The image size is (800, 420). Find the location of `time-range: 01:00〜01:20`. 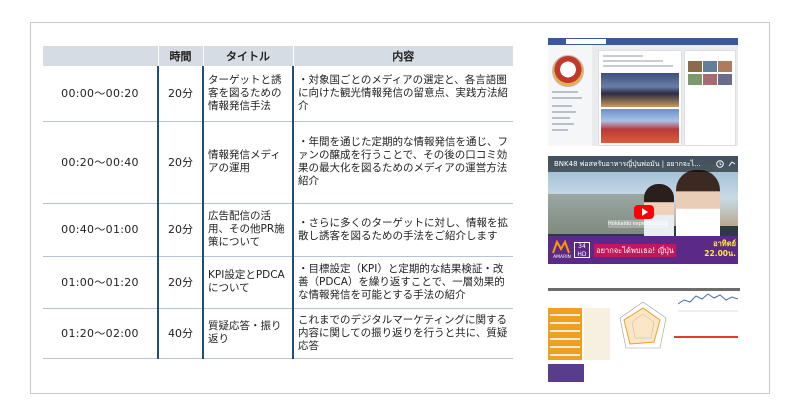

time-range: 01:00〜01:20 is located at coordinates (101, 282).